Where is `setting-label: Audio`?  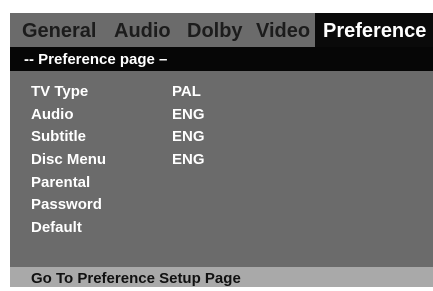 setting-label: Audio is located at coordinates (52, 114).